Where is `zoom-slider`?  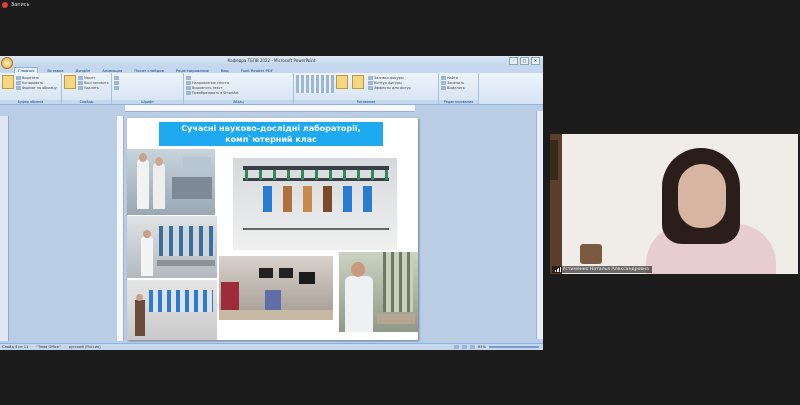
zoom-slider is located at coordinates (514, 347).